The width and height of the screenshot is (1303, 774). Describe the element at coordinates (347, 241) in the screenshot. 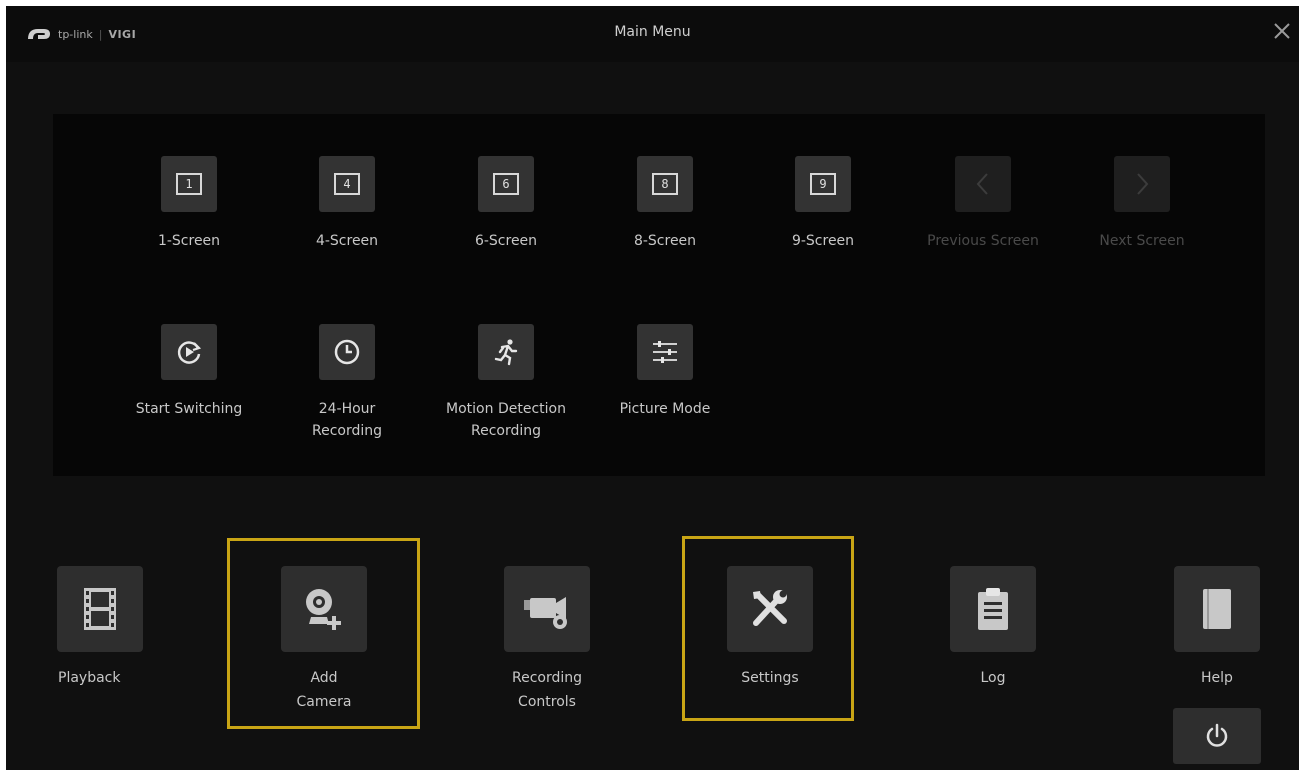

I see `four-screen-label: 4-Screen` at that location.